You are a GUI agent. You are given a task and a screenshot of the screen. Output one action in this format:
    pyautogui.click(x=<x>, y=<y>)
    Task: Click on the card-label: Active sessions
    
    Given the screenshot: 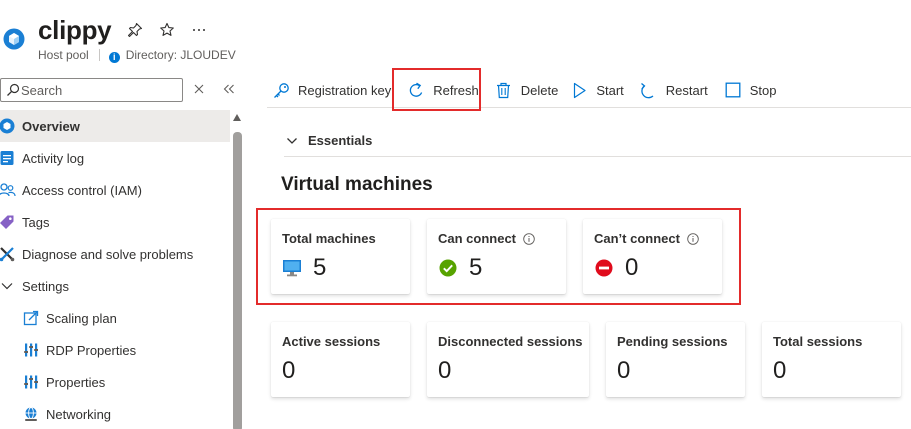 What is the action you would take?
    pyautogui.click(x=331, y=341)
    